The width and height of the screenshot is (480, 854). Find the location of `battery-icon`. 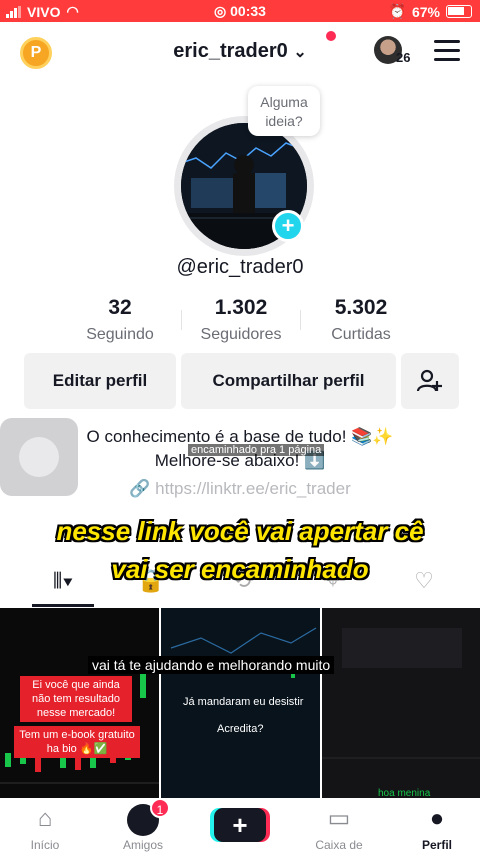

battery-icon is located at coordinates (459, 11).